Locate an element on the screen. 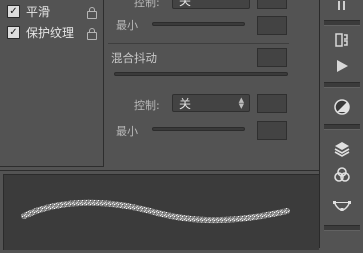 Image resolution: width=363 pixels, height=253 pixels. min-label: 最小 is located at coordinates (127, 131).